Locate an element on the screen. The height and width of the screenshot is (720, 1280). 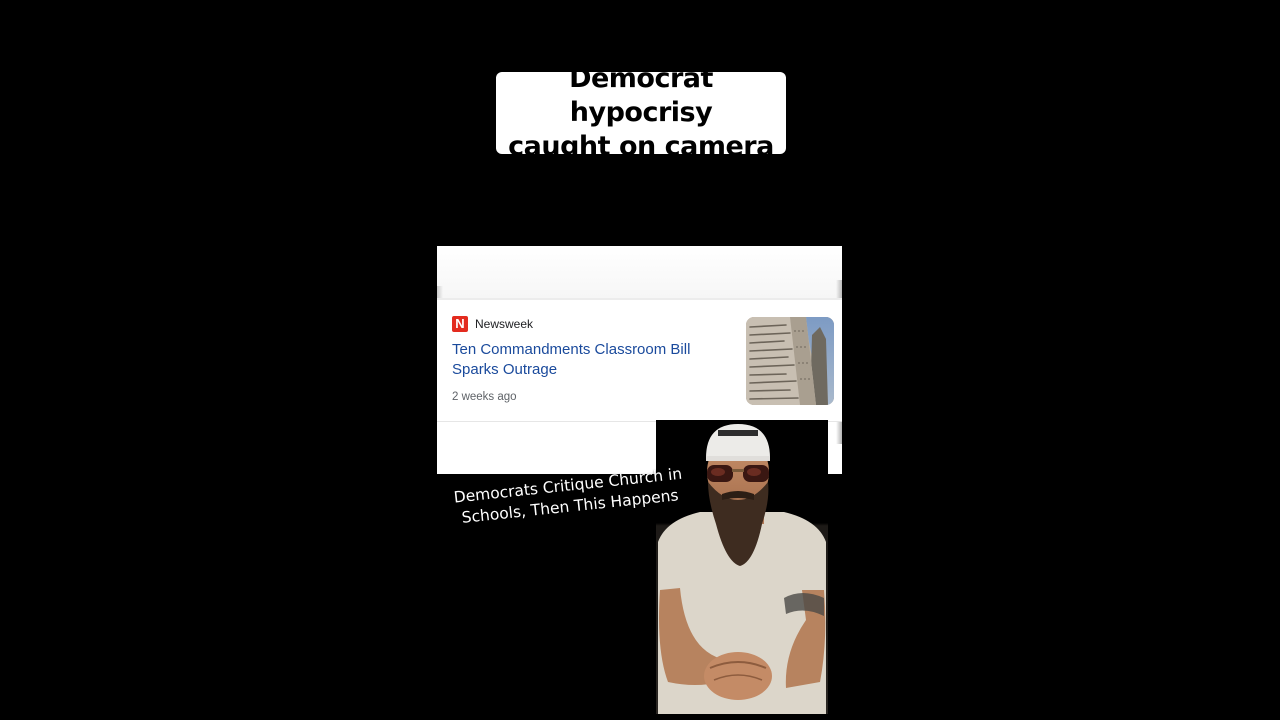
title-caption-box: Democrat hypocrisy caught on camera is located at coordinates (641, 112).